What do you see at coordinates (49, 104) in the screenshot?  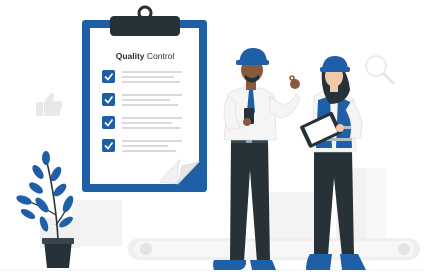 I see `thumbs-up-icon` at bounding box center [49, 104].